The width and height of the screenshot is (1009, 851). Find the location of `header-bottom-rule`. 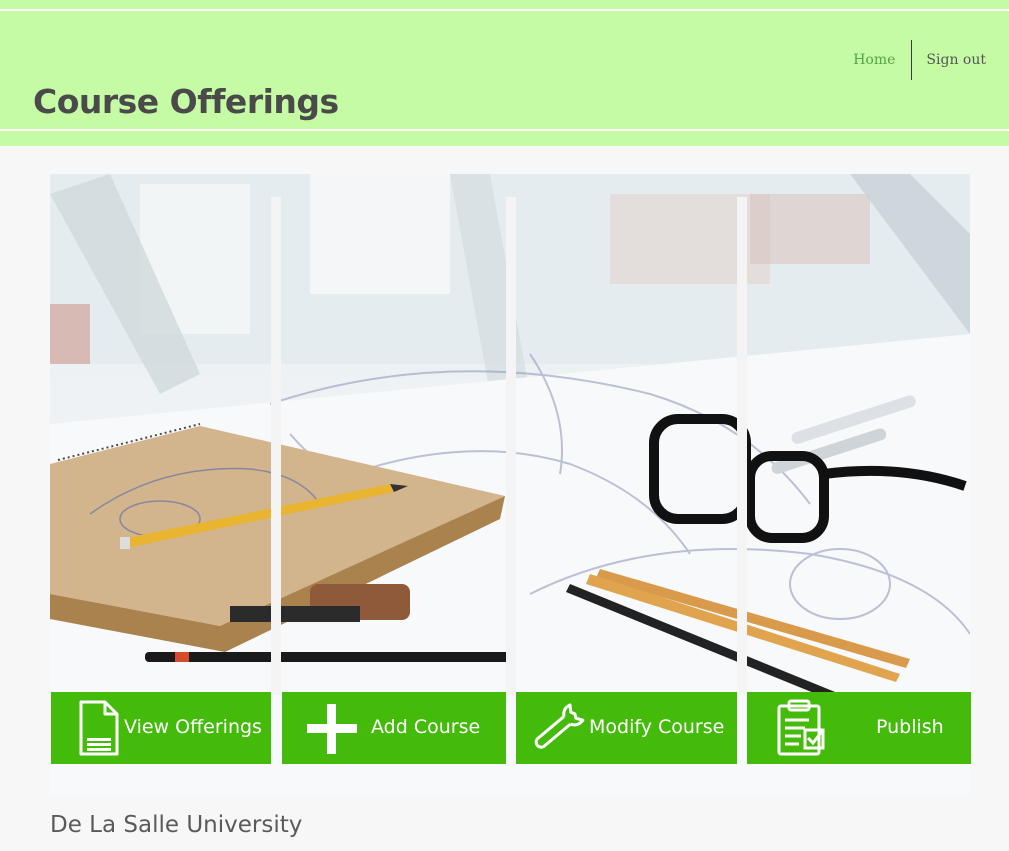

header-bottom-rule is located at coordinates (504, 130).